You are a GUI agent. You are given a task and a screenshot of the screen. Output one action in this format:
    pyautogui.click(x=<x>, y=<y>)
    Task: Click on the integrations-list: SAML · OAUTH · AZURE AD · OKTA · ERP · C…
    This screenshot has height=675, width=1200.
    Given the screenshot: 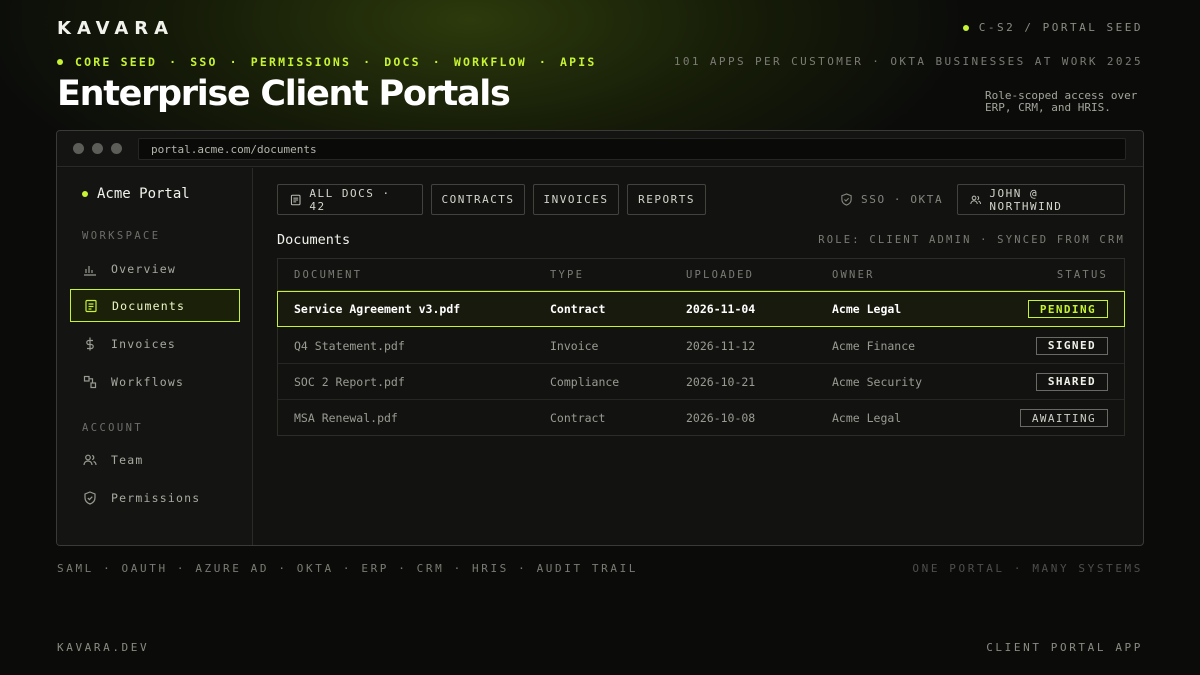 What is the action you would take?
    pyautogui.click(x=348, y=568)
    